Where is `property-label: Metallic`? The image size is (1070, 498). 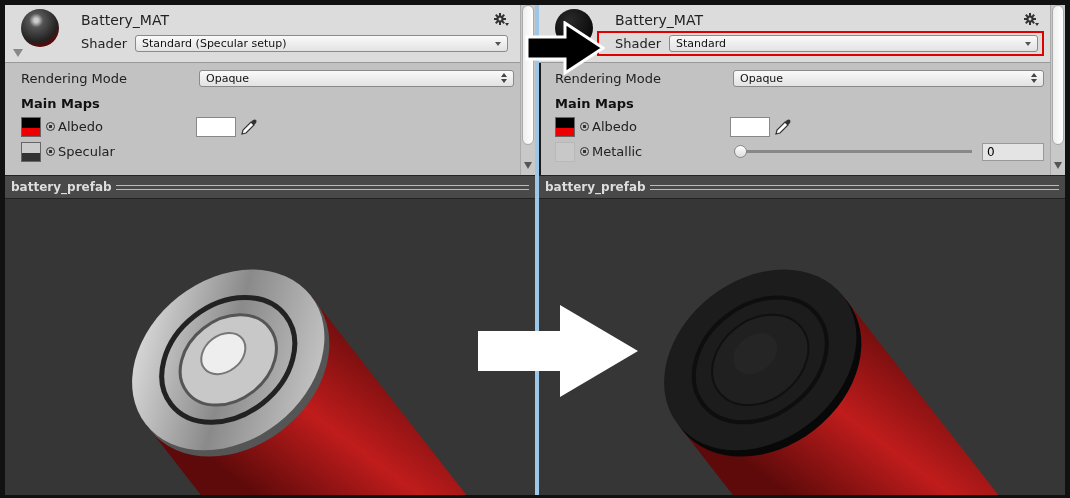
property-label: Metallic is located at coordinates (618, 151).